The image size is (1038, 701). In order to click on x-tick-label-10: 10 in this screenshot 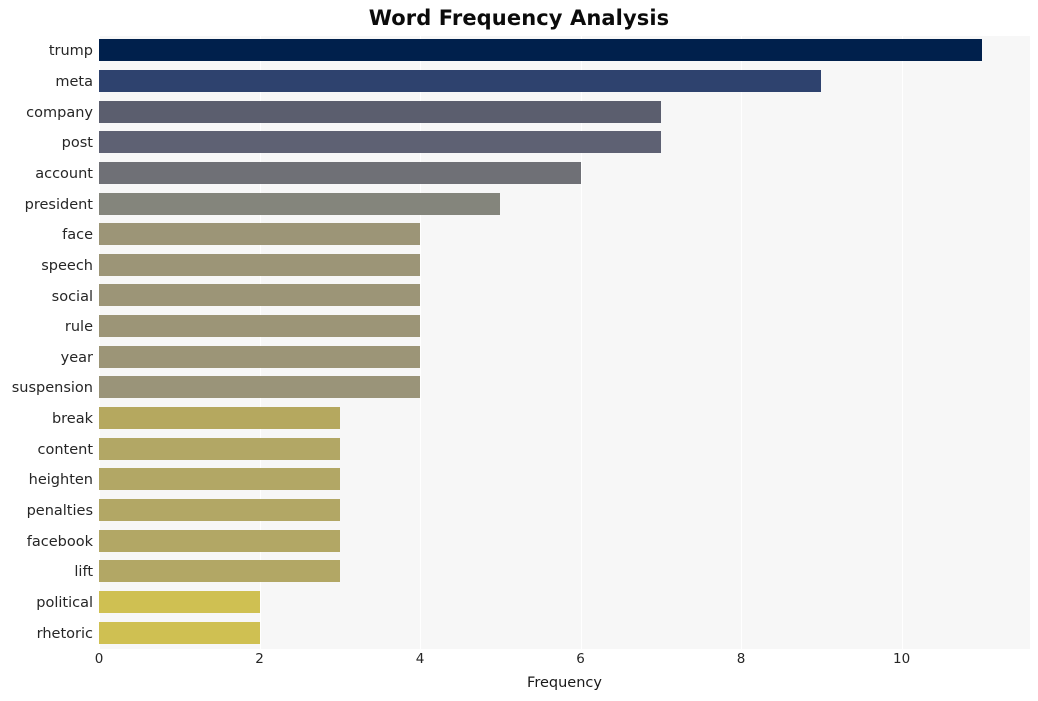, I will do `click(901, 659)`.